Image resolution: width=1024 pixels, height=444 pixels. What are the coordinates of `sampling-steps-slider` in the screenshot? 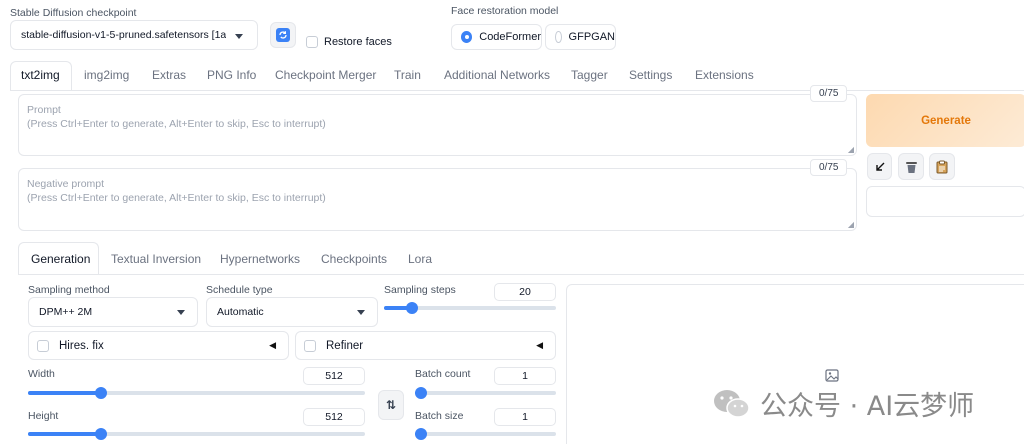 It's located at (470, 308).